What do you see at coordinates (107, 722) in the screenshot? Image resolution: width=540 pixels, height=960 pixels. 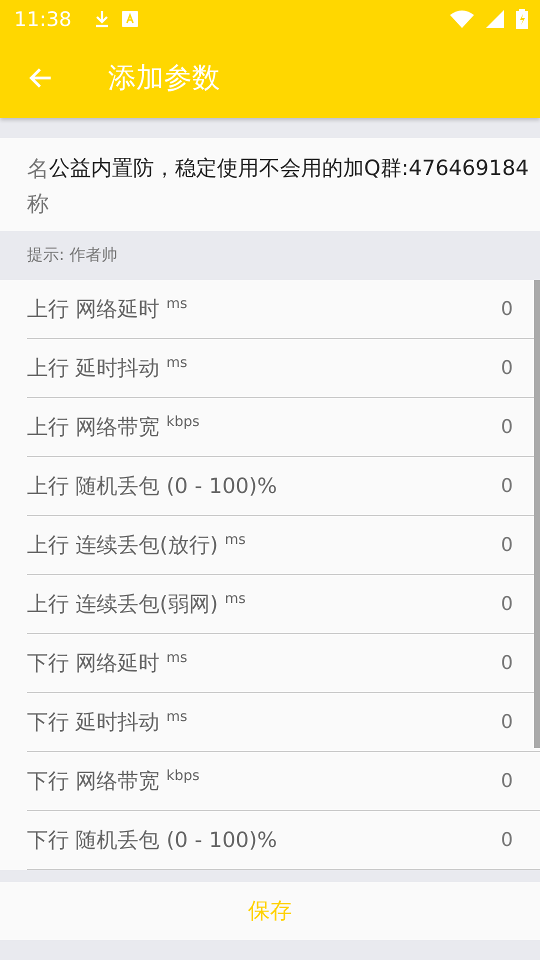 I see `param-label: 下行 延时抖动 $^{ms}$` at bounding box center [107, 722].